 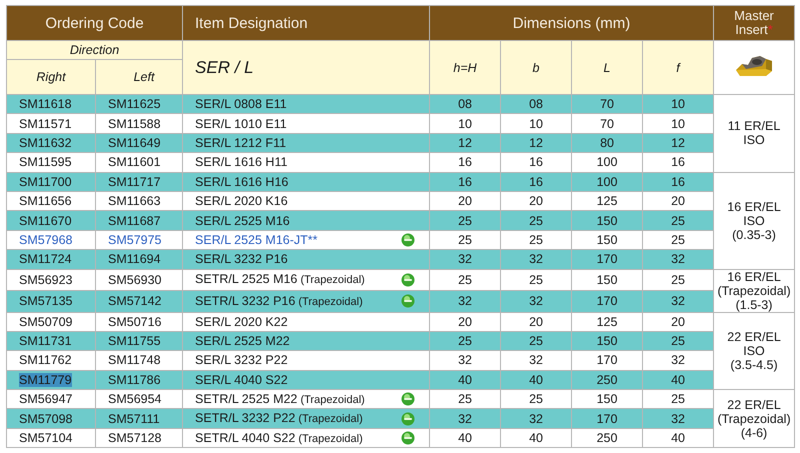 What do you see at coordinates (754, 23) in the screenshot?
I see `column-header: Master Insert*` at bounding box center [754, 23].